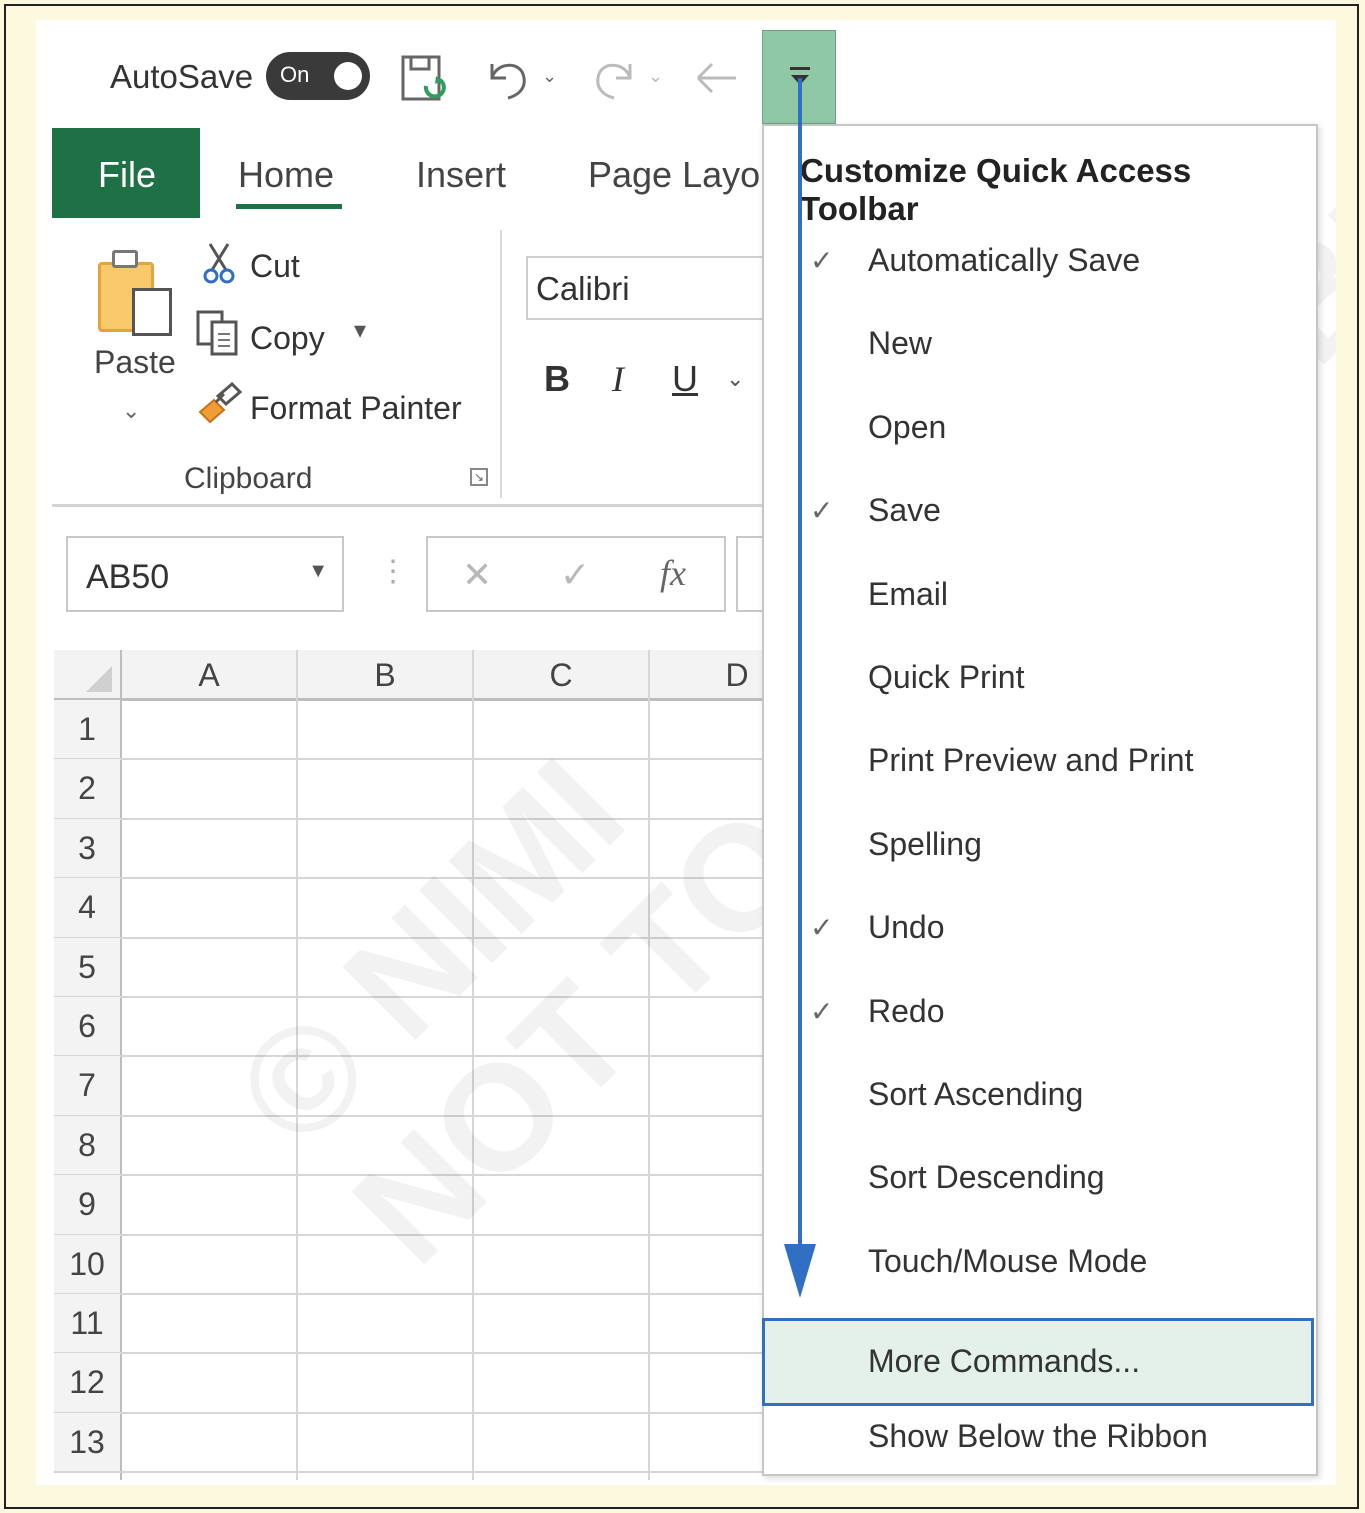 This screenshot has height=1513, width=1365. I want to click on row-header-border, so click(121, 1065).